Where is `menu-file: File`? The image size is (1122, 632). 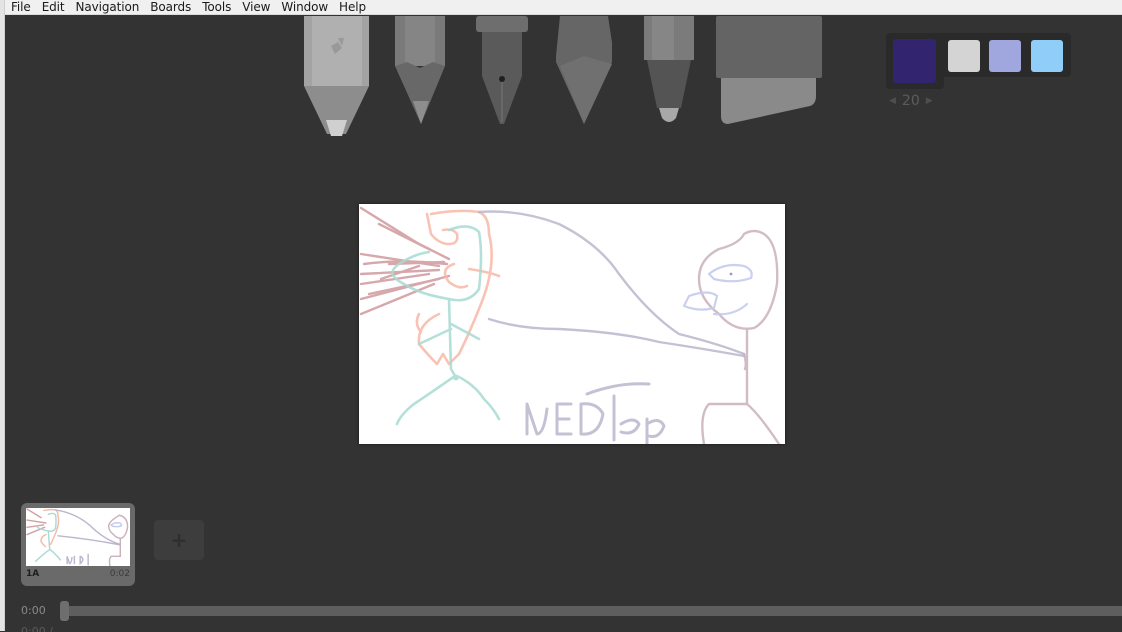 menu-file: File is located at coordinates (21, 7).